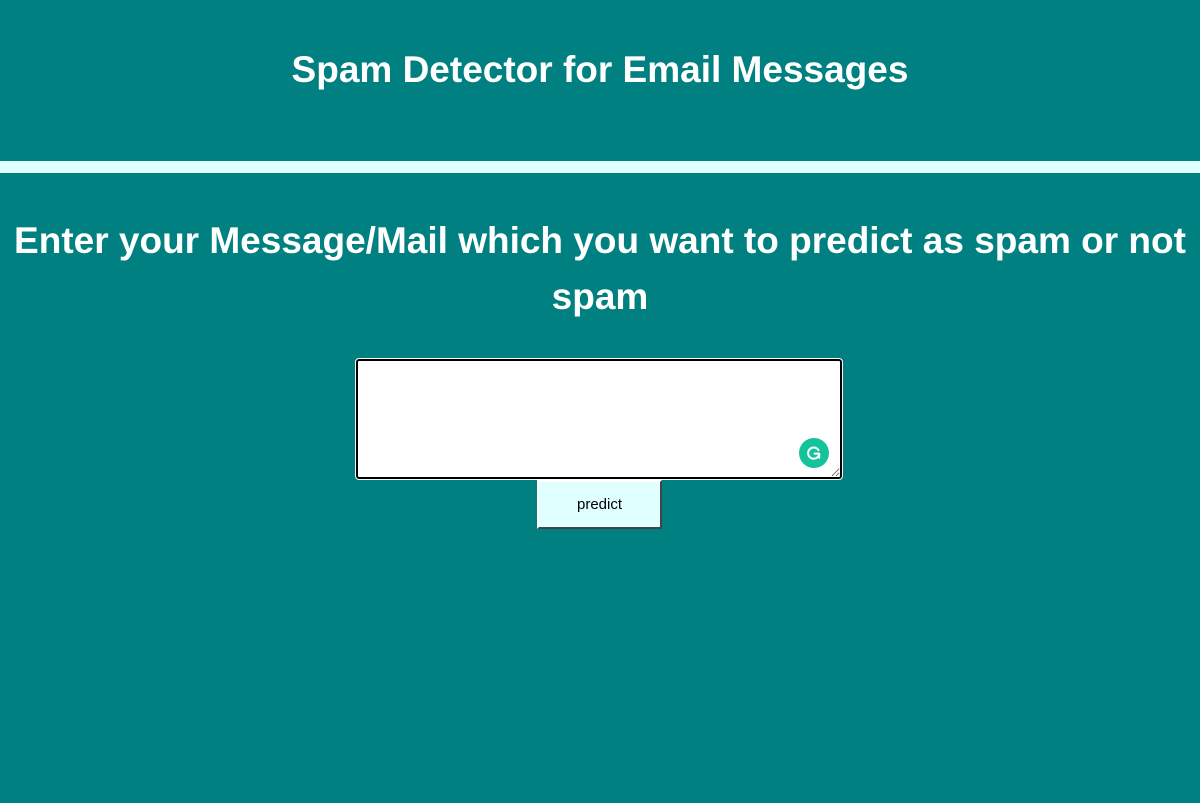  I want to click on grammarly-icon, so click(814, 453).